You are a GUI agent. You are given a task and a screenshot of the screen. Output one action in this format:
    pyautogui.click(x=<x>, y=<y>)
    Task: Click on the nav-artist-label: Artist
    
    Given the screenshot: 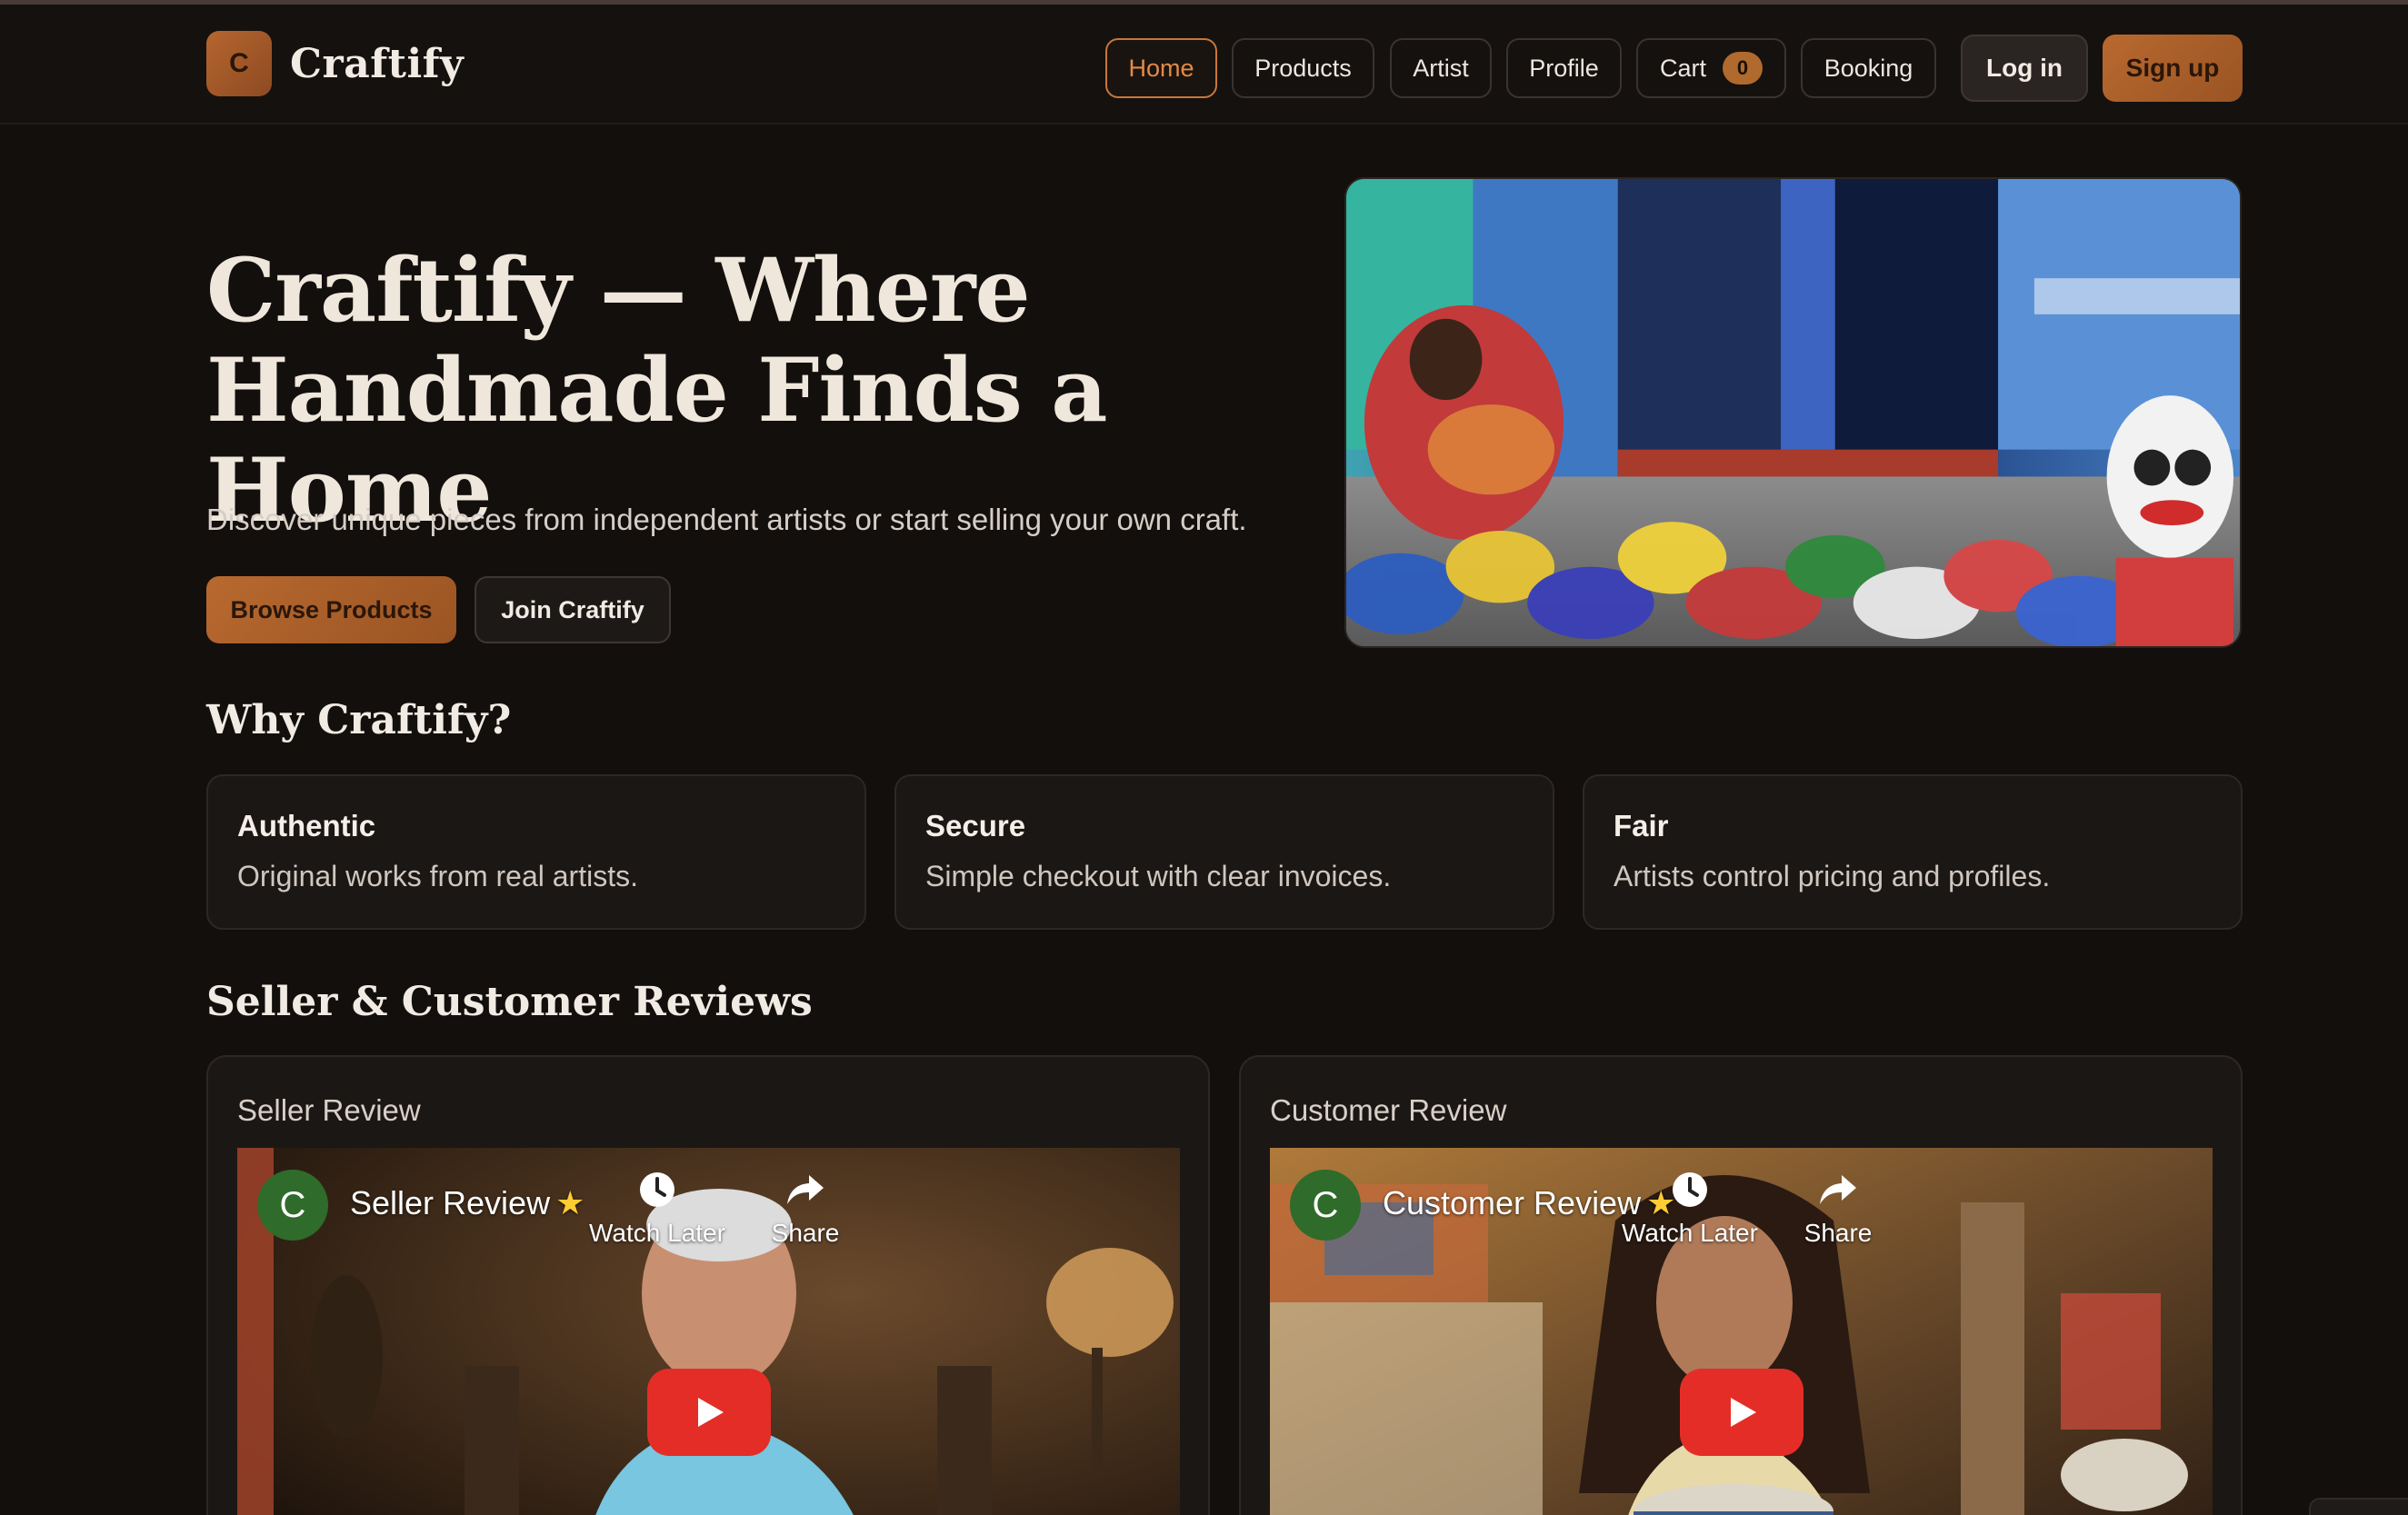 What is the action you would take?
    pyautogui.click(x=1441, y=68)
    